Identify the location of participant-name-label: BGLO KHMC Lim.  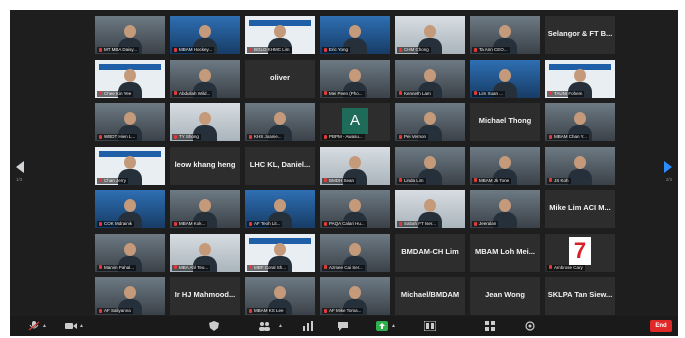
(269, 50).